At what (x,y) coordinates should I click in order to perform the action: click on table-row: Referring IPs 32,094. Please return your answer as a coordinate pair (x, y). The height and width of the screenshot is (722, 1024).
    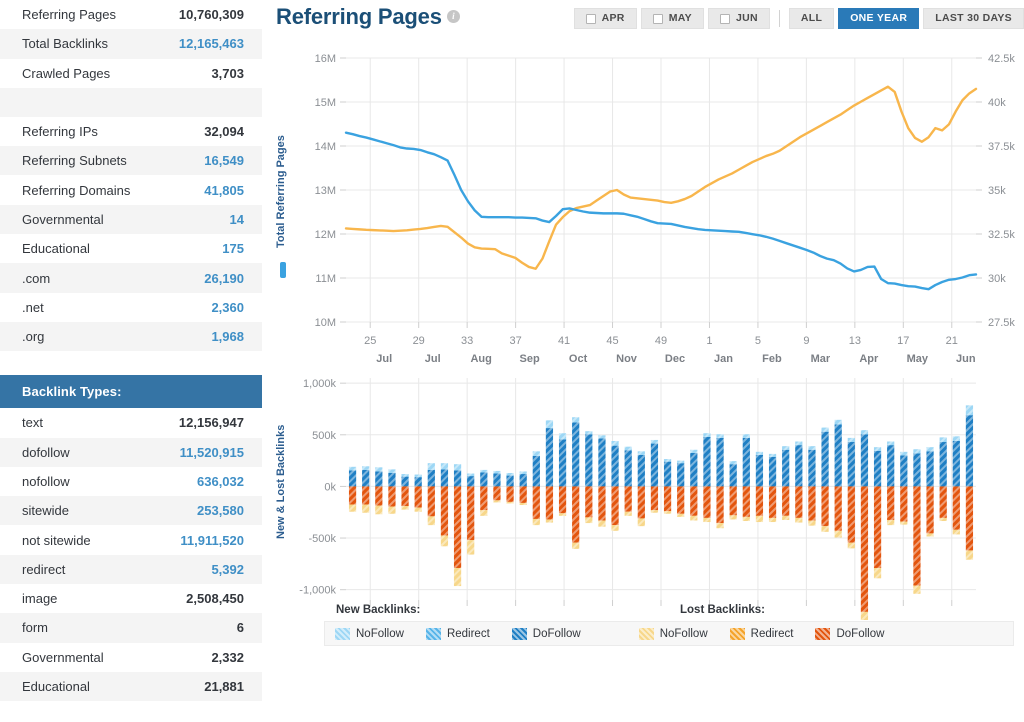
    Looking at the image, I should click on (131, 131).